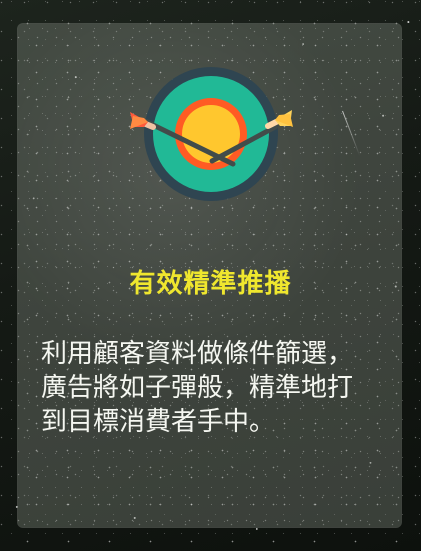  Describe the element at coordinates (158, 422) in the screenshot. I see `description-line-3: 到目標消費者手中。` at that location.